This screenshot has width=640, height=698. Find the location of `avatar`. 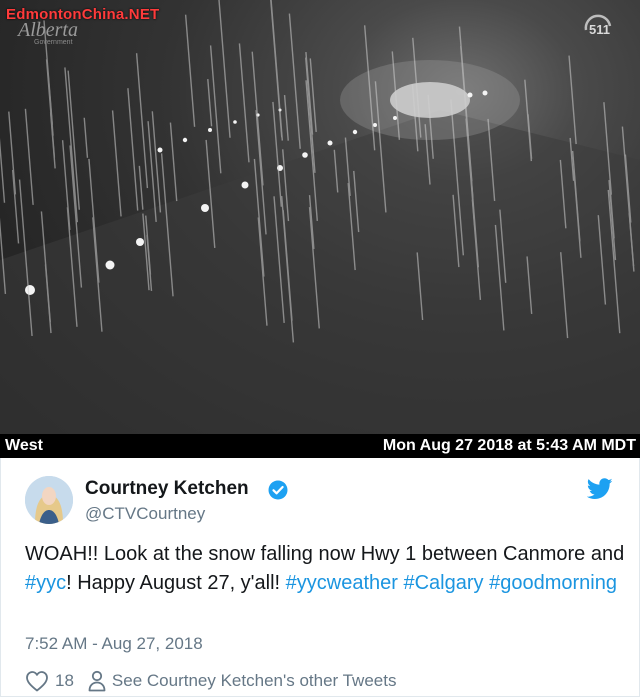

avatar is located at coordinates (49, 500).